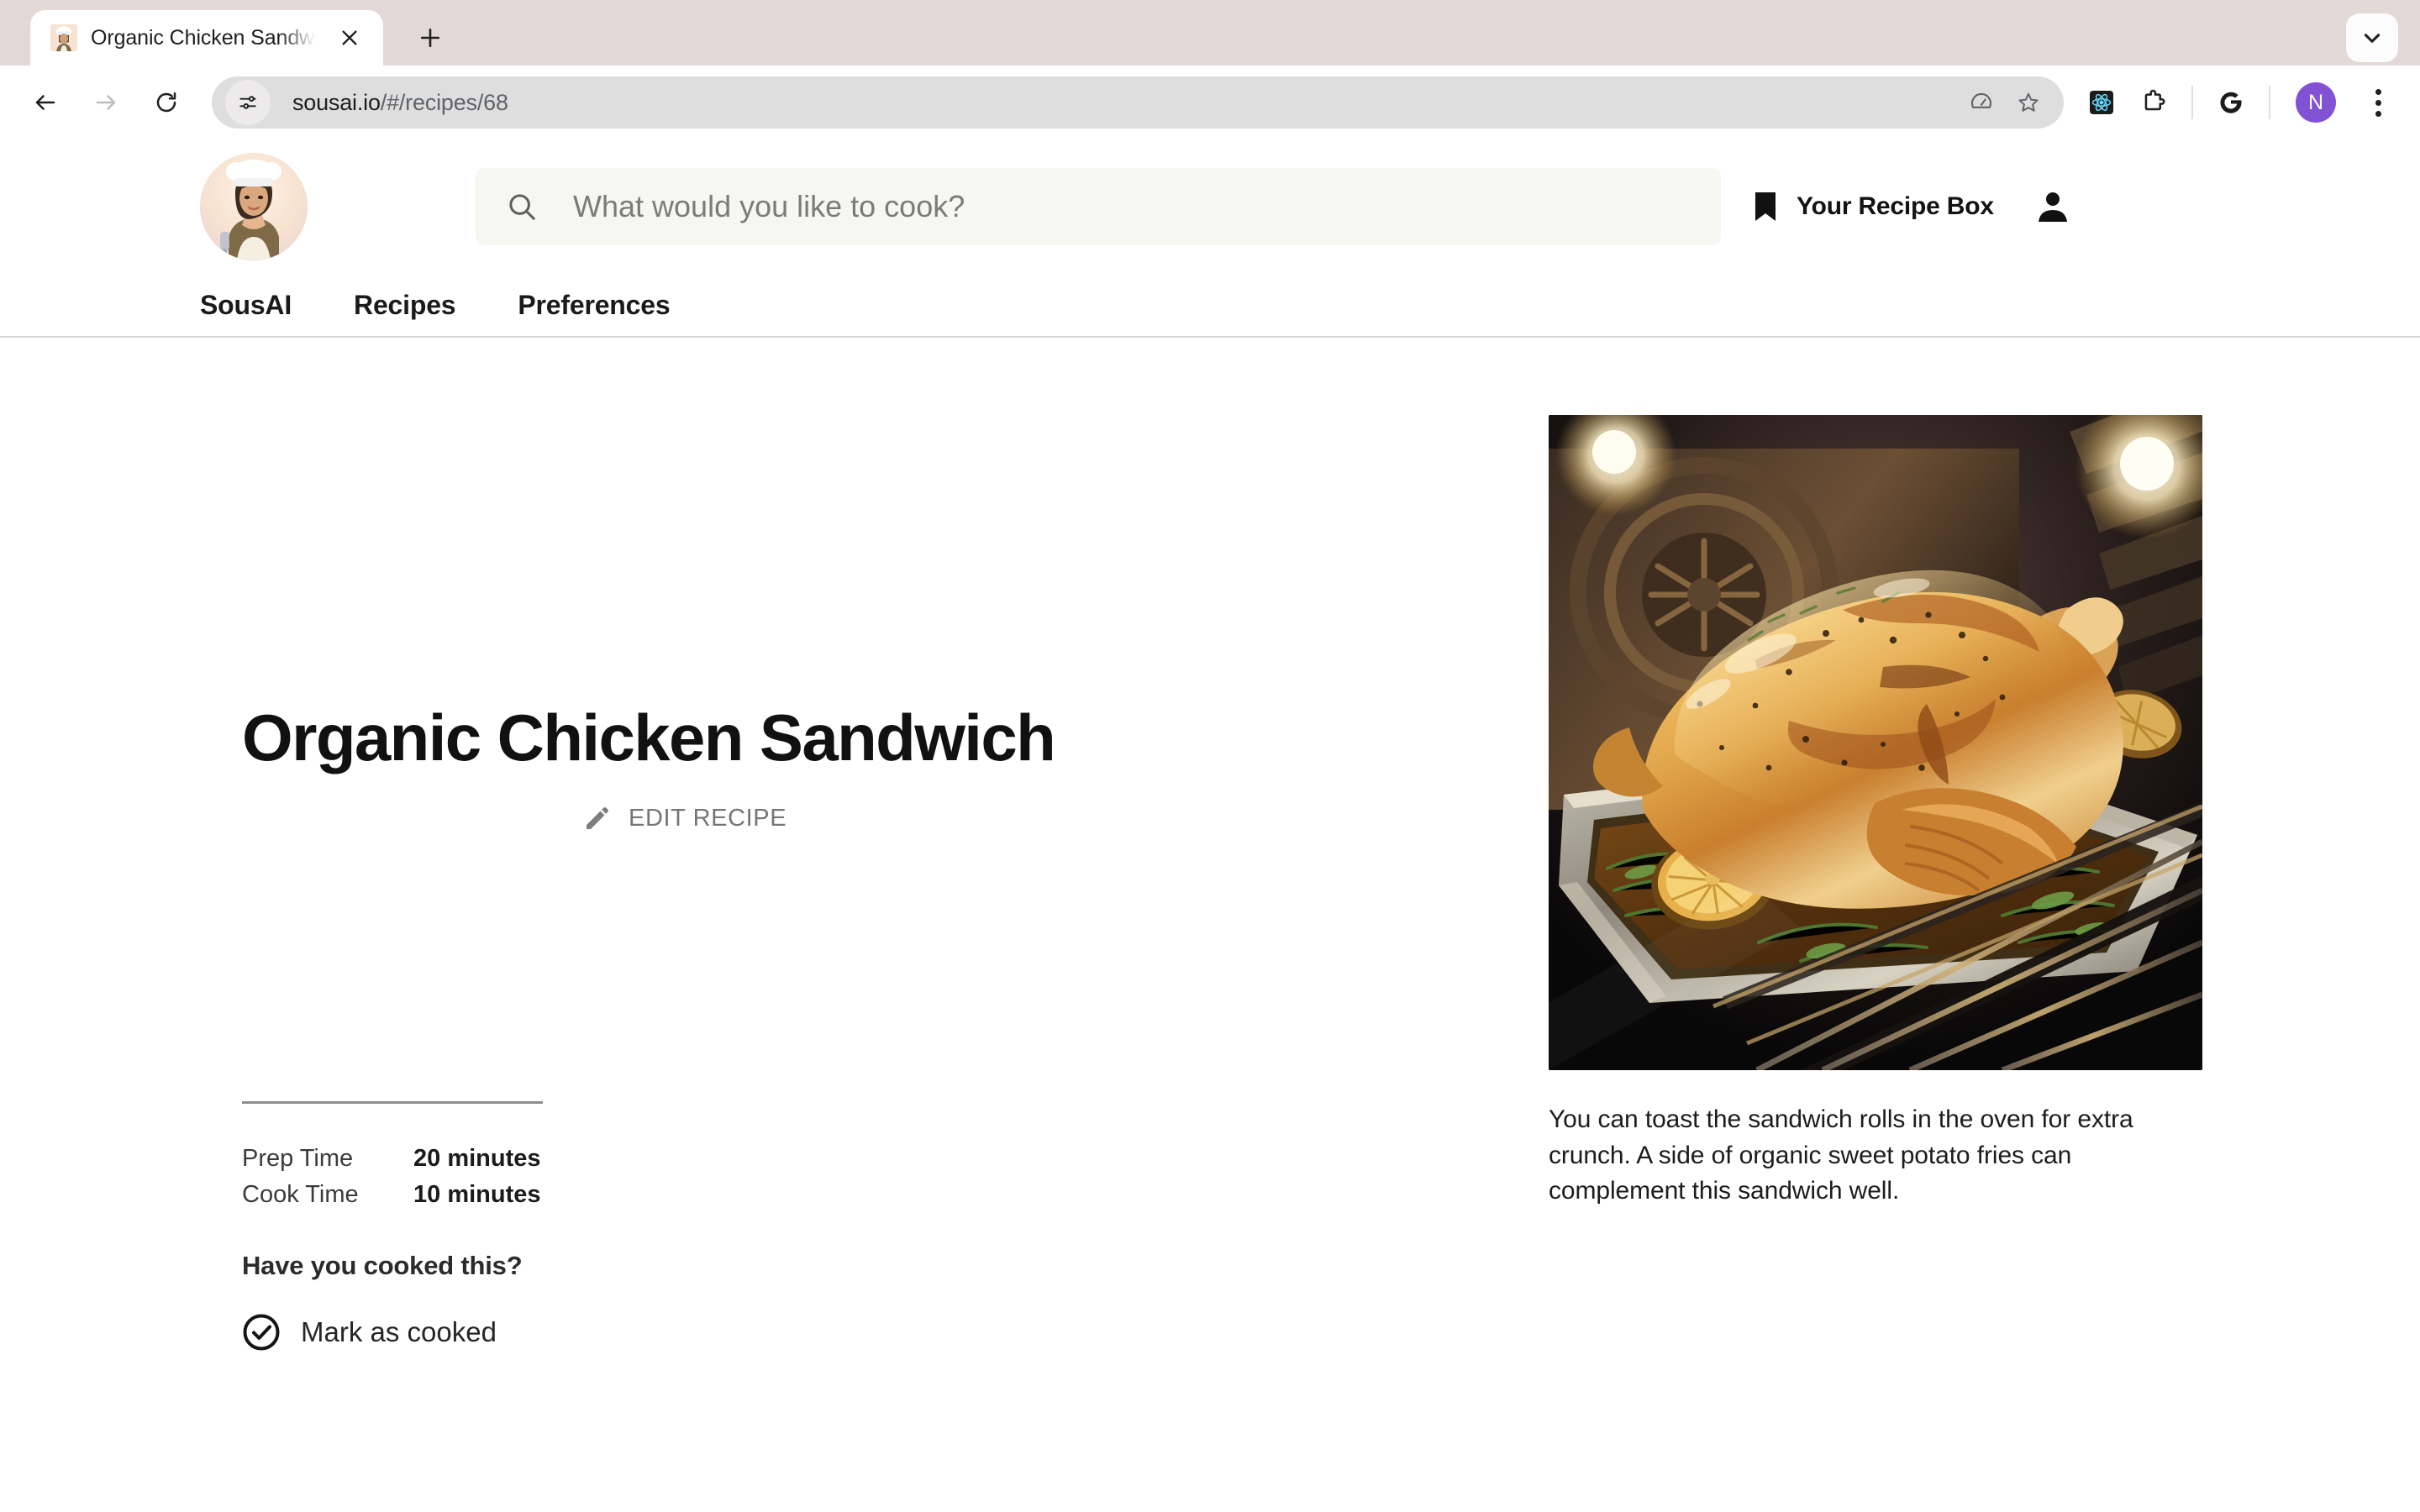 The height and width of the screenshot is (1512, 2420). What do you see at coordinates (246, 305) in the screenshot?
I see `nav-item-sousai: SousAI` at bounding box center [246, 305].